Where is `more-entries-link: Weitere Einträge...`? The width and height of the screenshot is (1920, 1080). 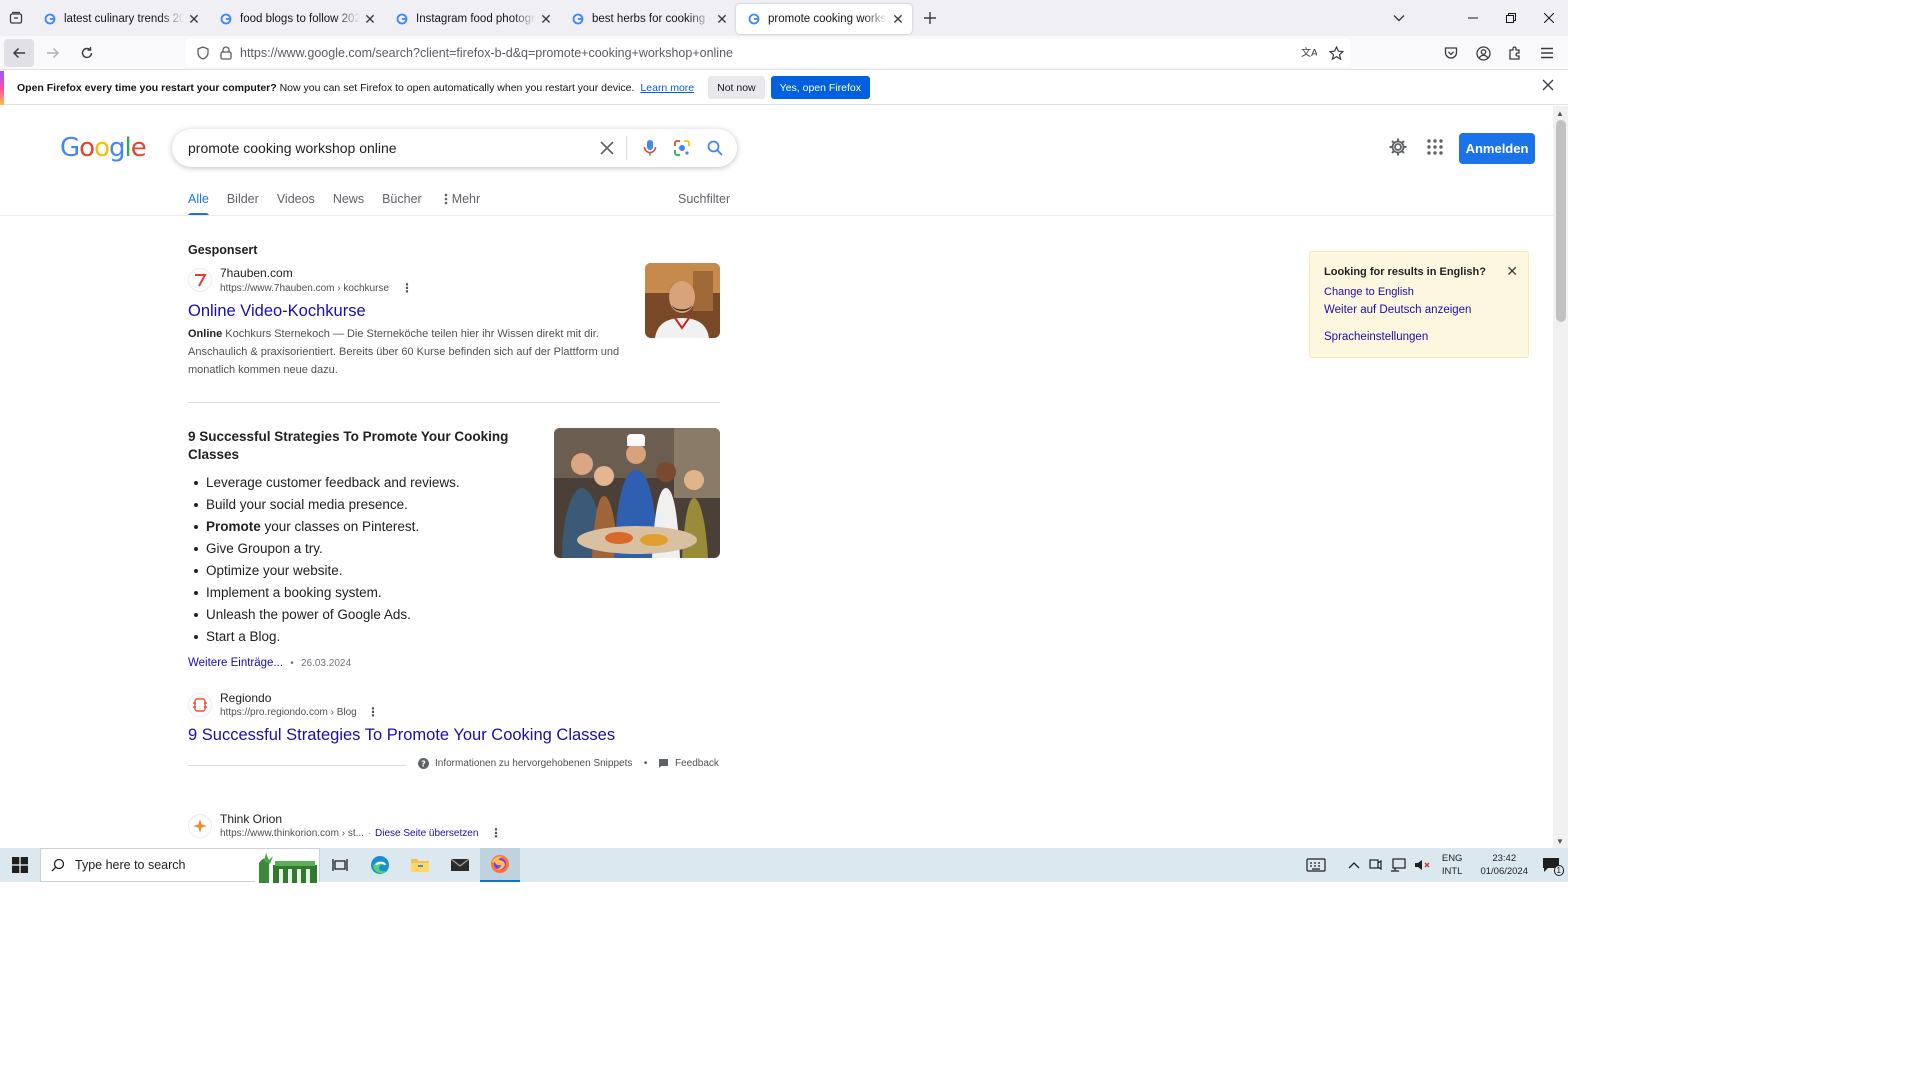 more-entries-link: Weitere Einträge... is located at coordinates (235, 663).